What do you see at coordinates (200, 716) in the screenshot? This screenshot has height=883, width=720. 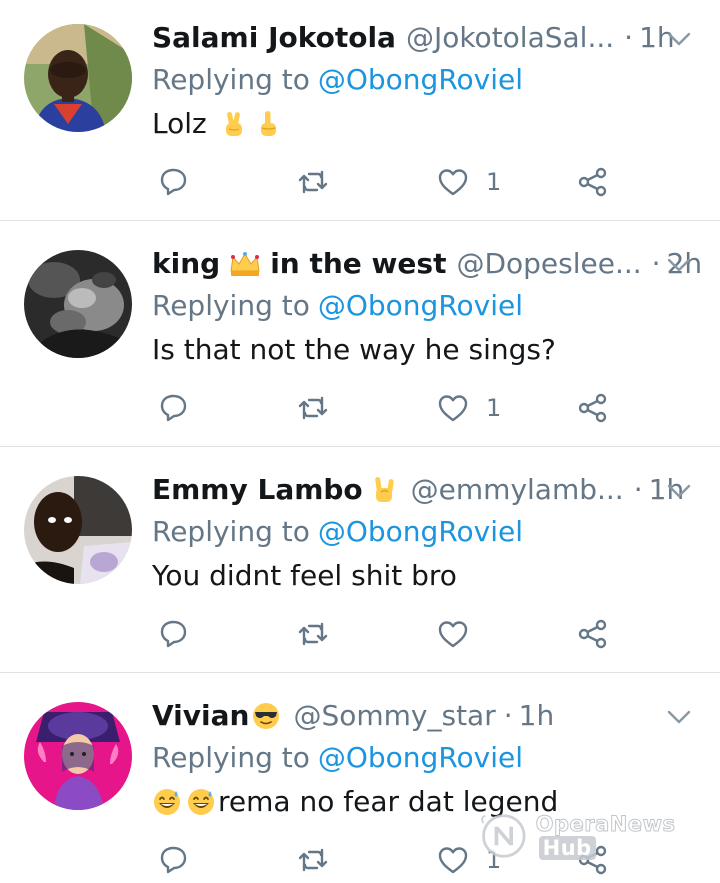 I see `display-name: Vivian` at bounding box center [200, 716].